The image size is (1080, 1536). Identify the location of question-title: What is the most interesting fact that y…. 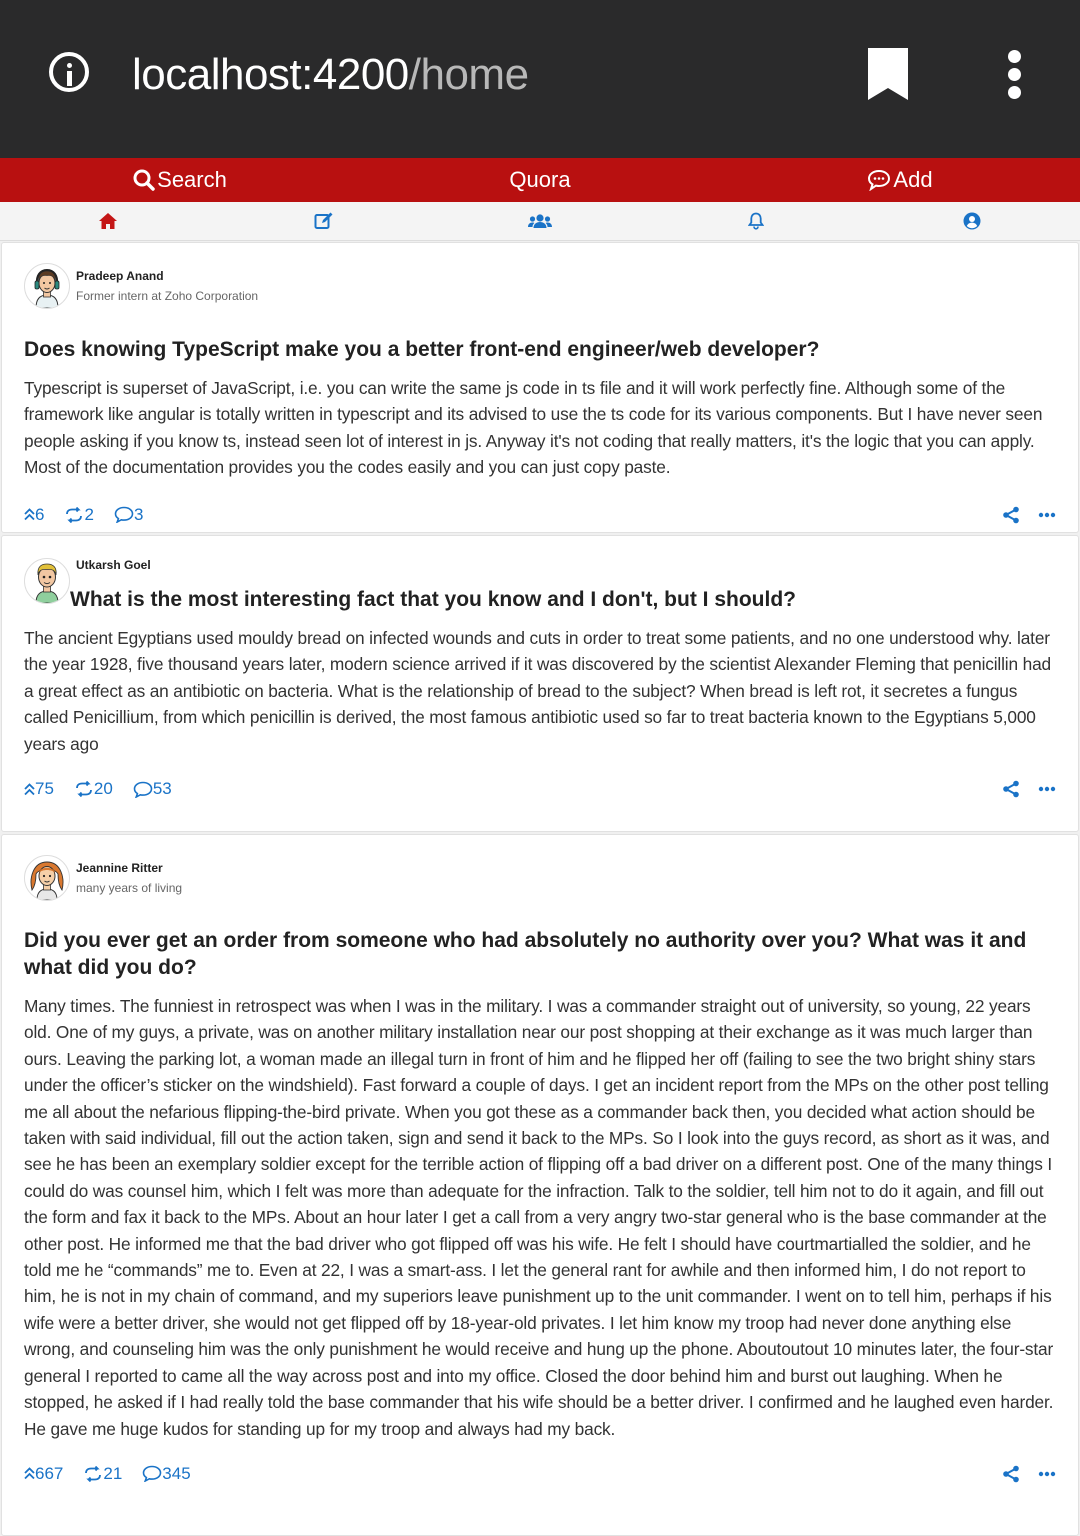
(433, 599).